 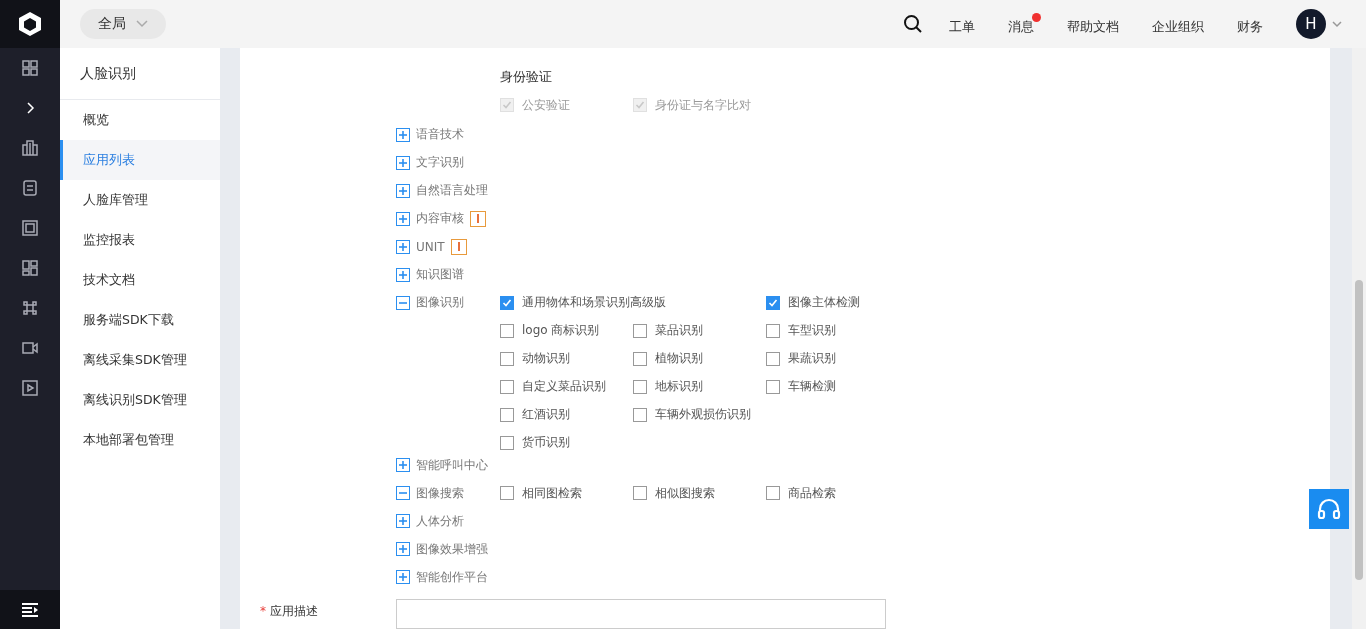 What do you see at coordinates (289, 611) in the screenshot?
I see `field-label: * 应用描述` at bounding box center [289, 611].